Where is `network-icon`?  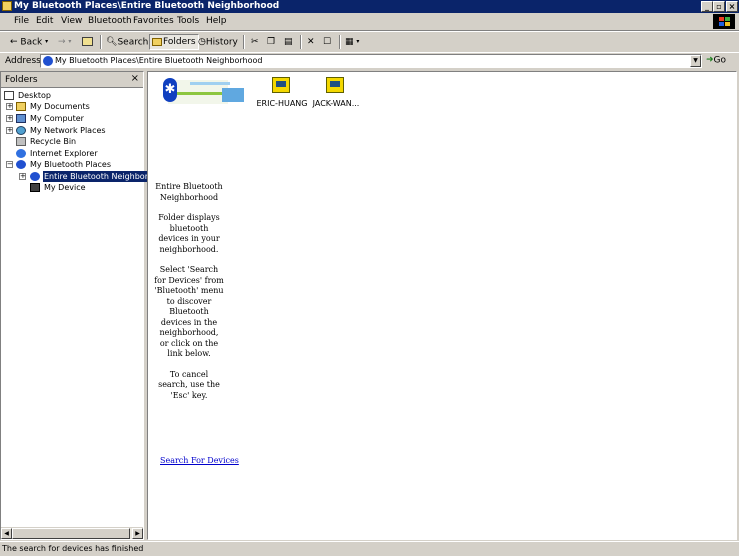
network-icon is located at coordinates (21, 130).